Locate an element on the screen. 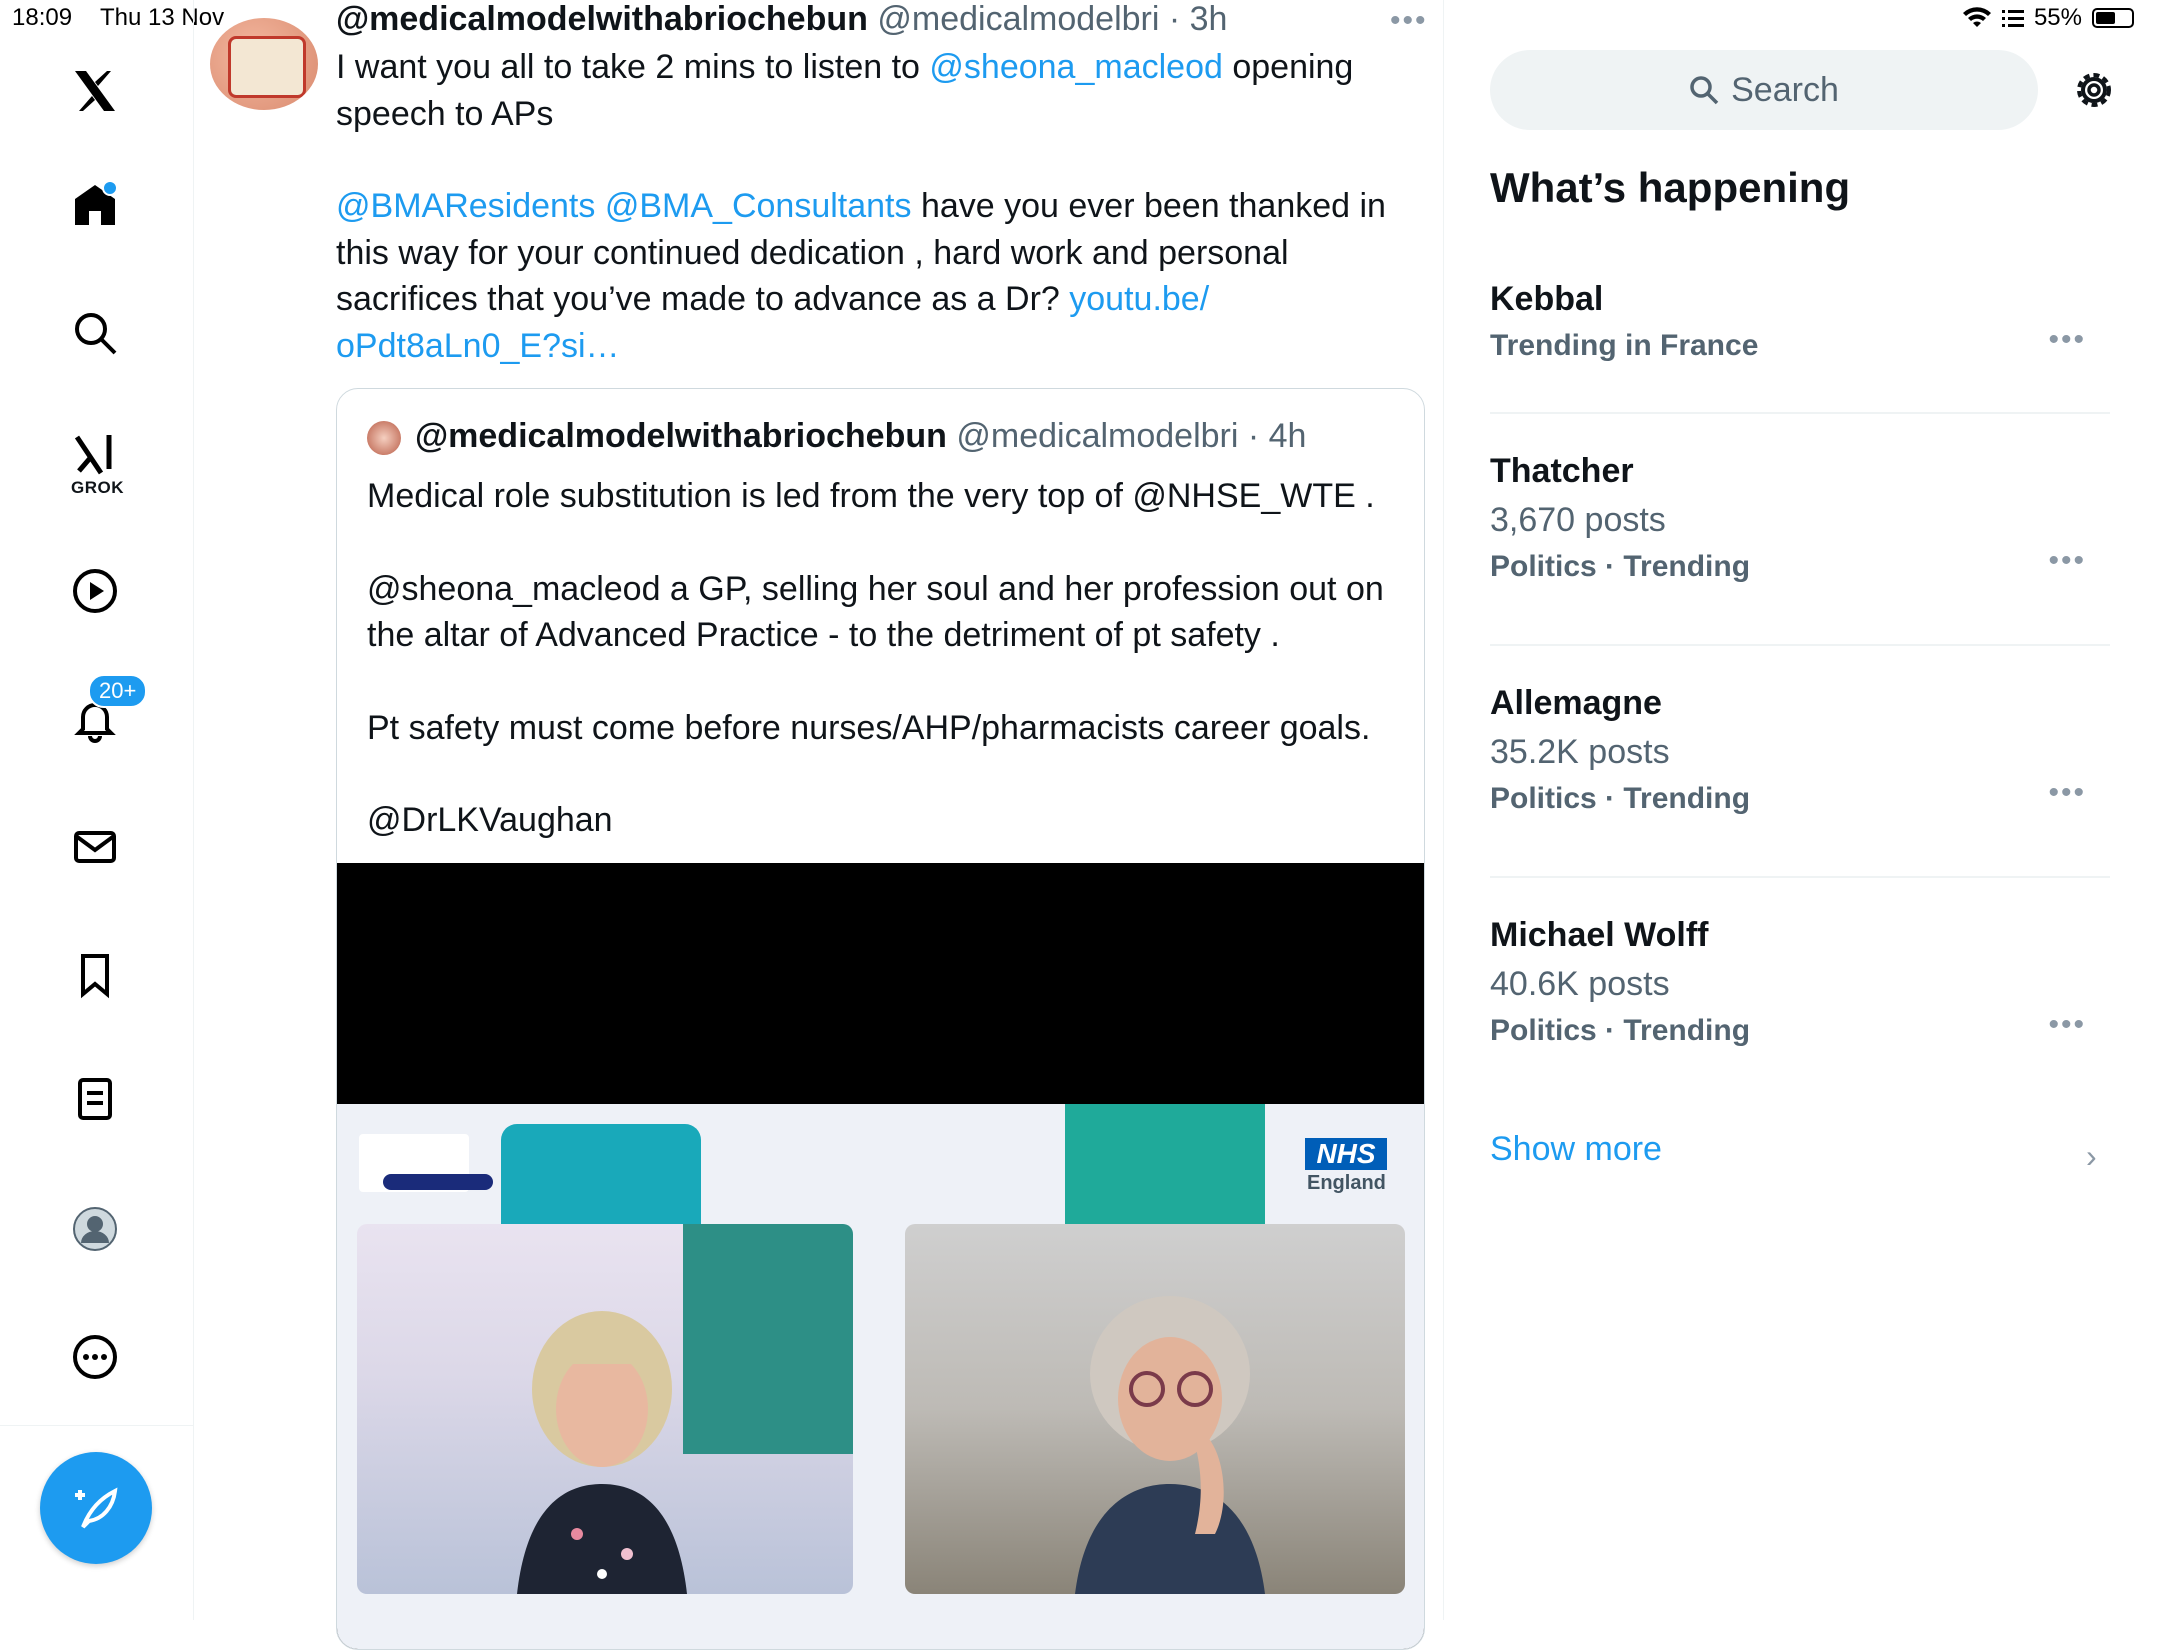  search-bar: Search is located at coordinates (1764, 90).